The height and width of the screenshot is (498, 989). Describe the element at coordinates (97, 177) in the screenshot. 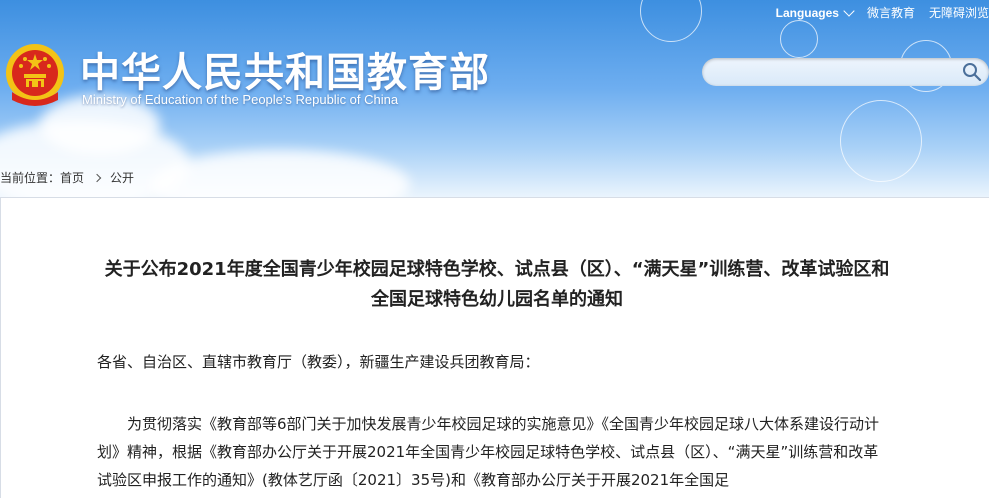

I see `chevron-right-icon` at that location.